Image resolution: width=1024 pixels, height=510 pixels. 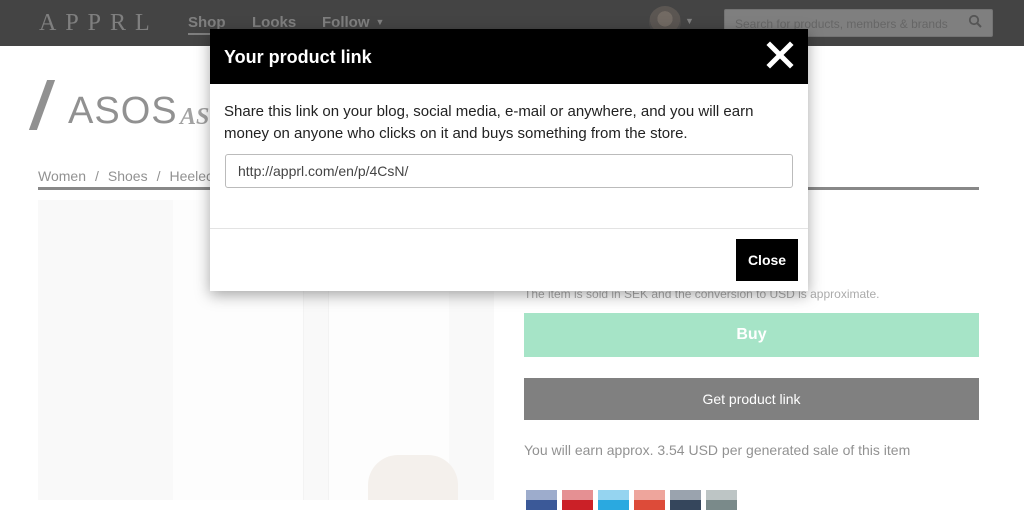 What do you see at coordinates (298, 57) in the screenshot?
I see `modal-title: Your product link` at bounding box center [298, 57].